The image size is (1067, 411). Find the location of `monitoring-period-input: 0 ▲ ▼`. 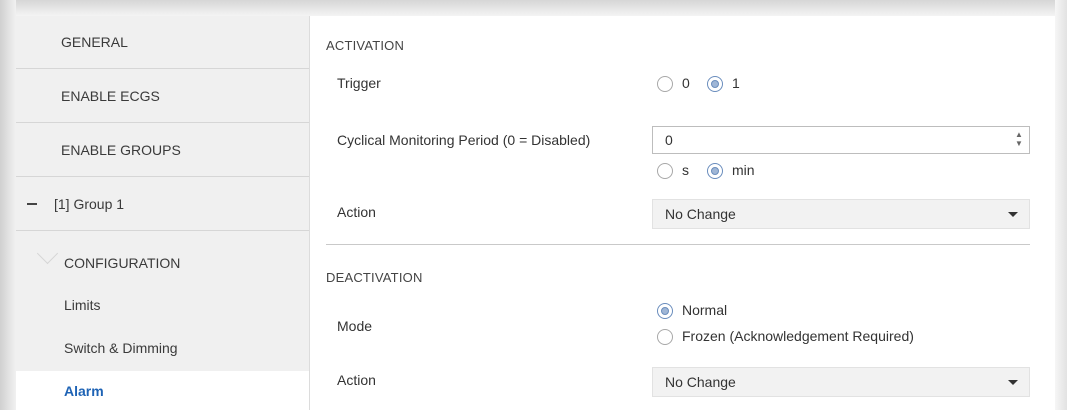

monitoring-period-input: 0 ▲ ▼ is located at coordinates (841, 140).